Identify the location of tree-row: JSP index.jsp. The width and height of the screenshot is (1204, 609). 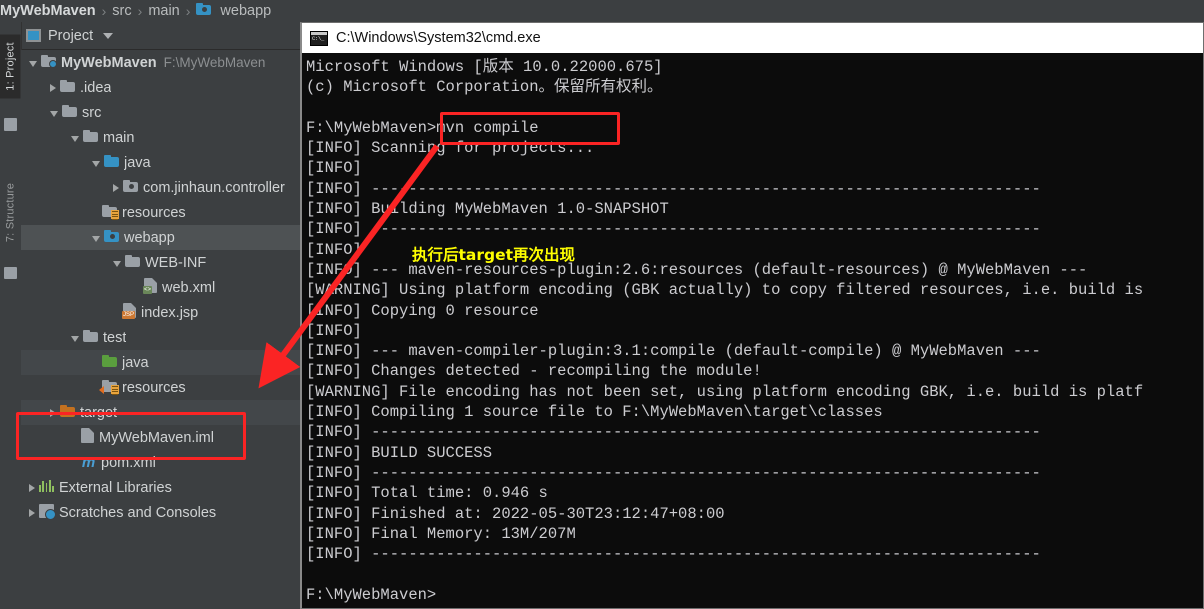
(165, 312).